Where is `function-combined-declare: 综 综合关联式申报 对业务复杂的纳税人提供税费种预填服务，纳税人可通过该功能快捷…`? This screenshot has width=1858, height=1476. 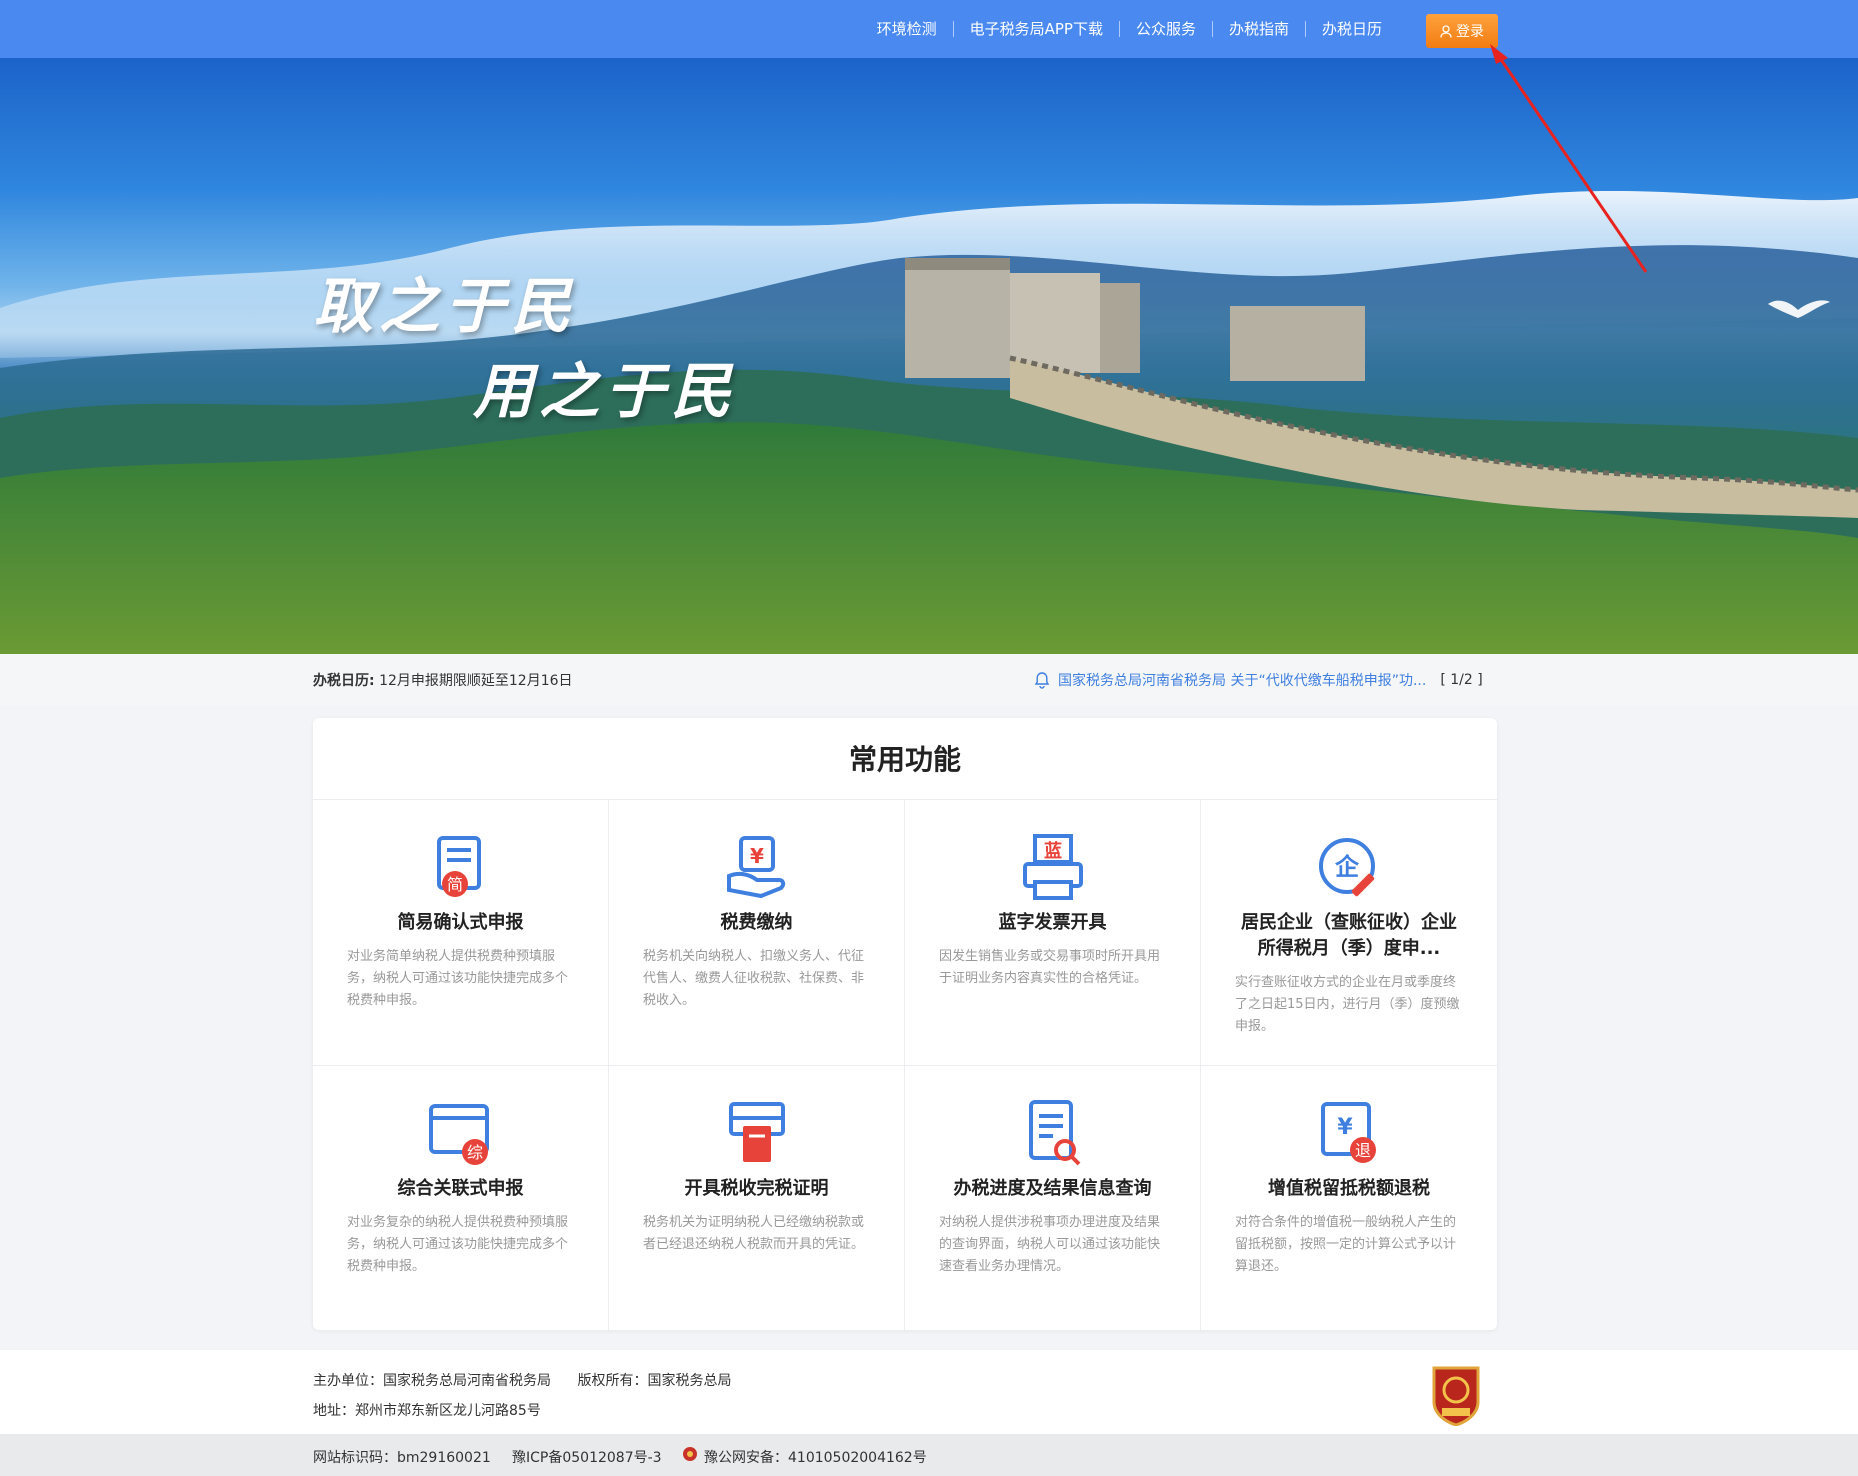
function-combined-declare: 综 综合关联式申报 对业务复杂的纳税人提供税费种预填服务，纳税人可通过该功能快捷… is located at coordinates (461, 1198).